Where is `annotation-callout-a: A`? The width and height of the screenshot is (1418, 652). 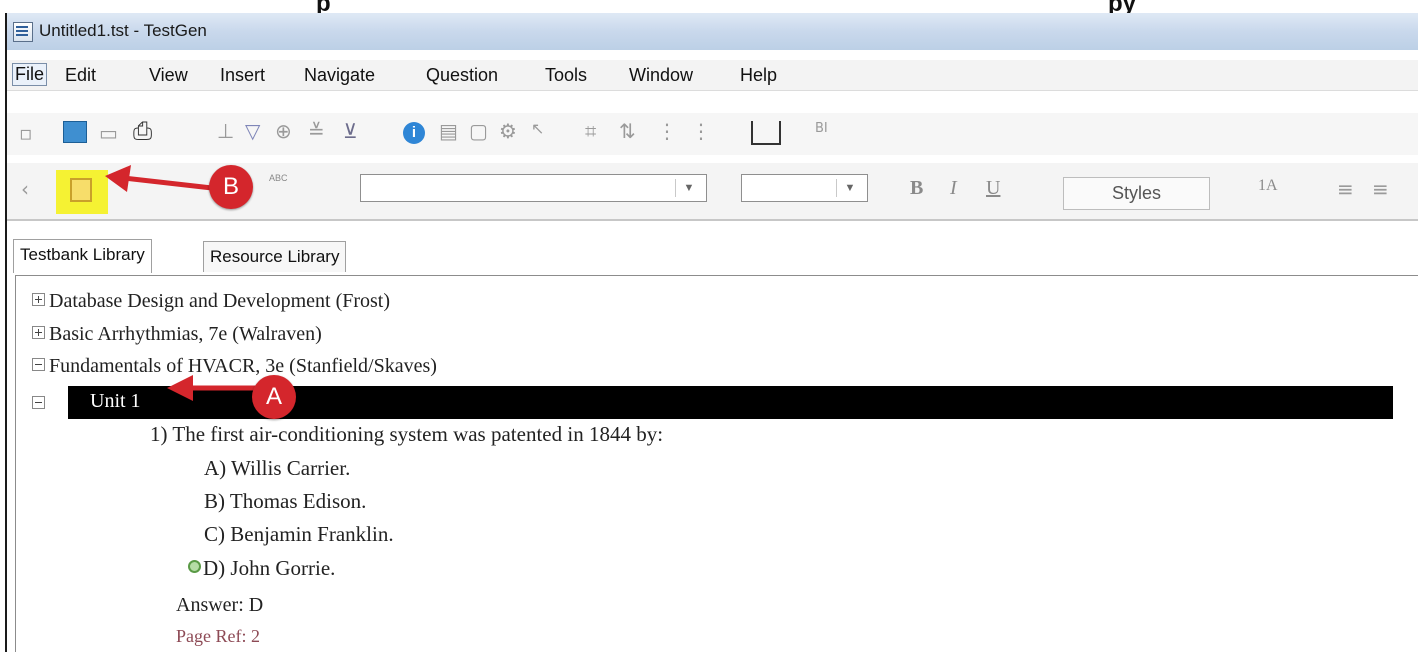
annotation-callout-a: A is located at coordinates (274, 397).